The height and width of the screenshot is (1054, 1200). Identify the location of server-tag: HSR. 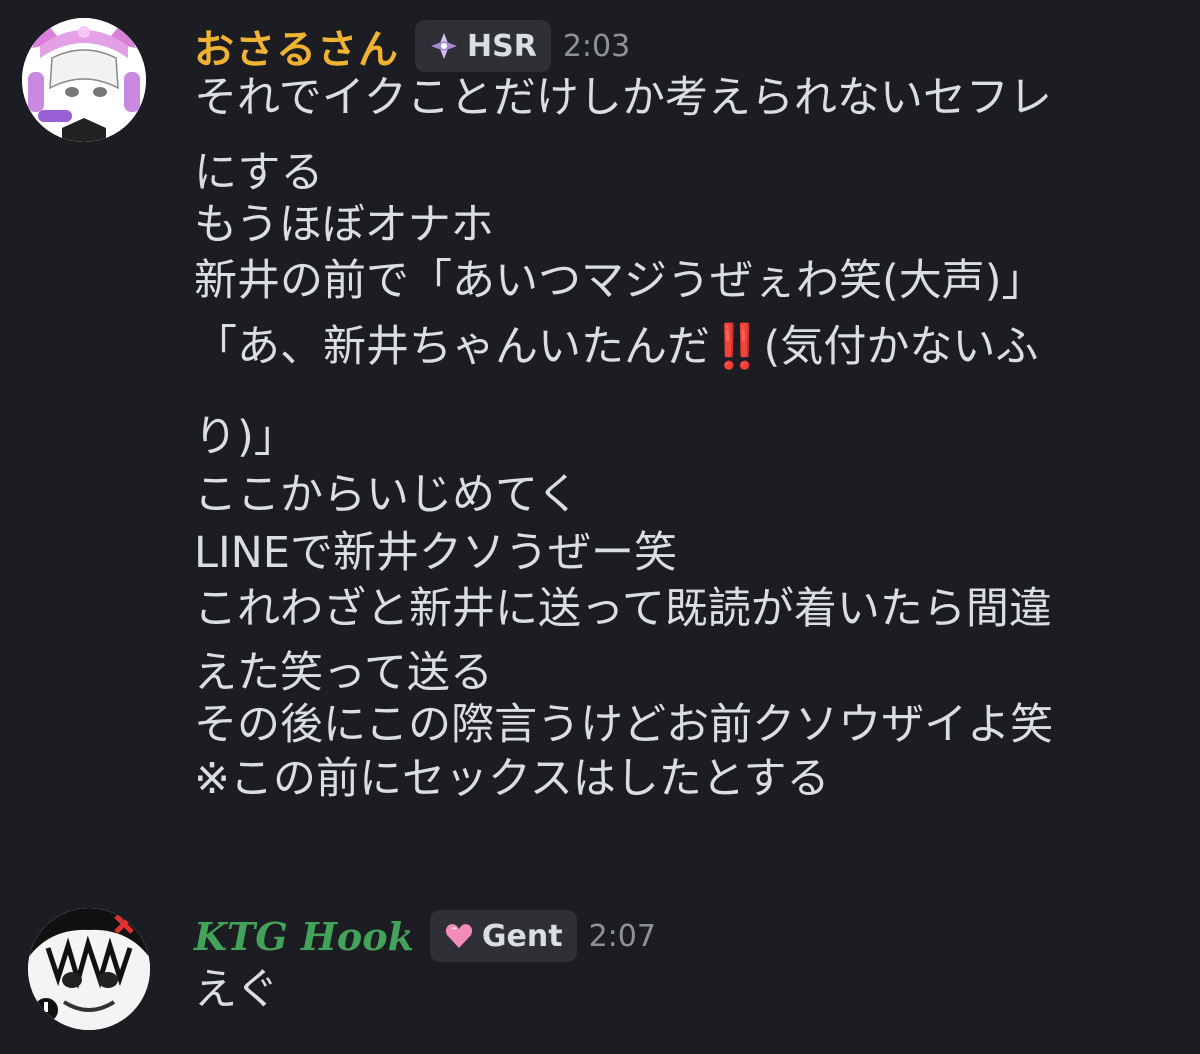
(483, 46).